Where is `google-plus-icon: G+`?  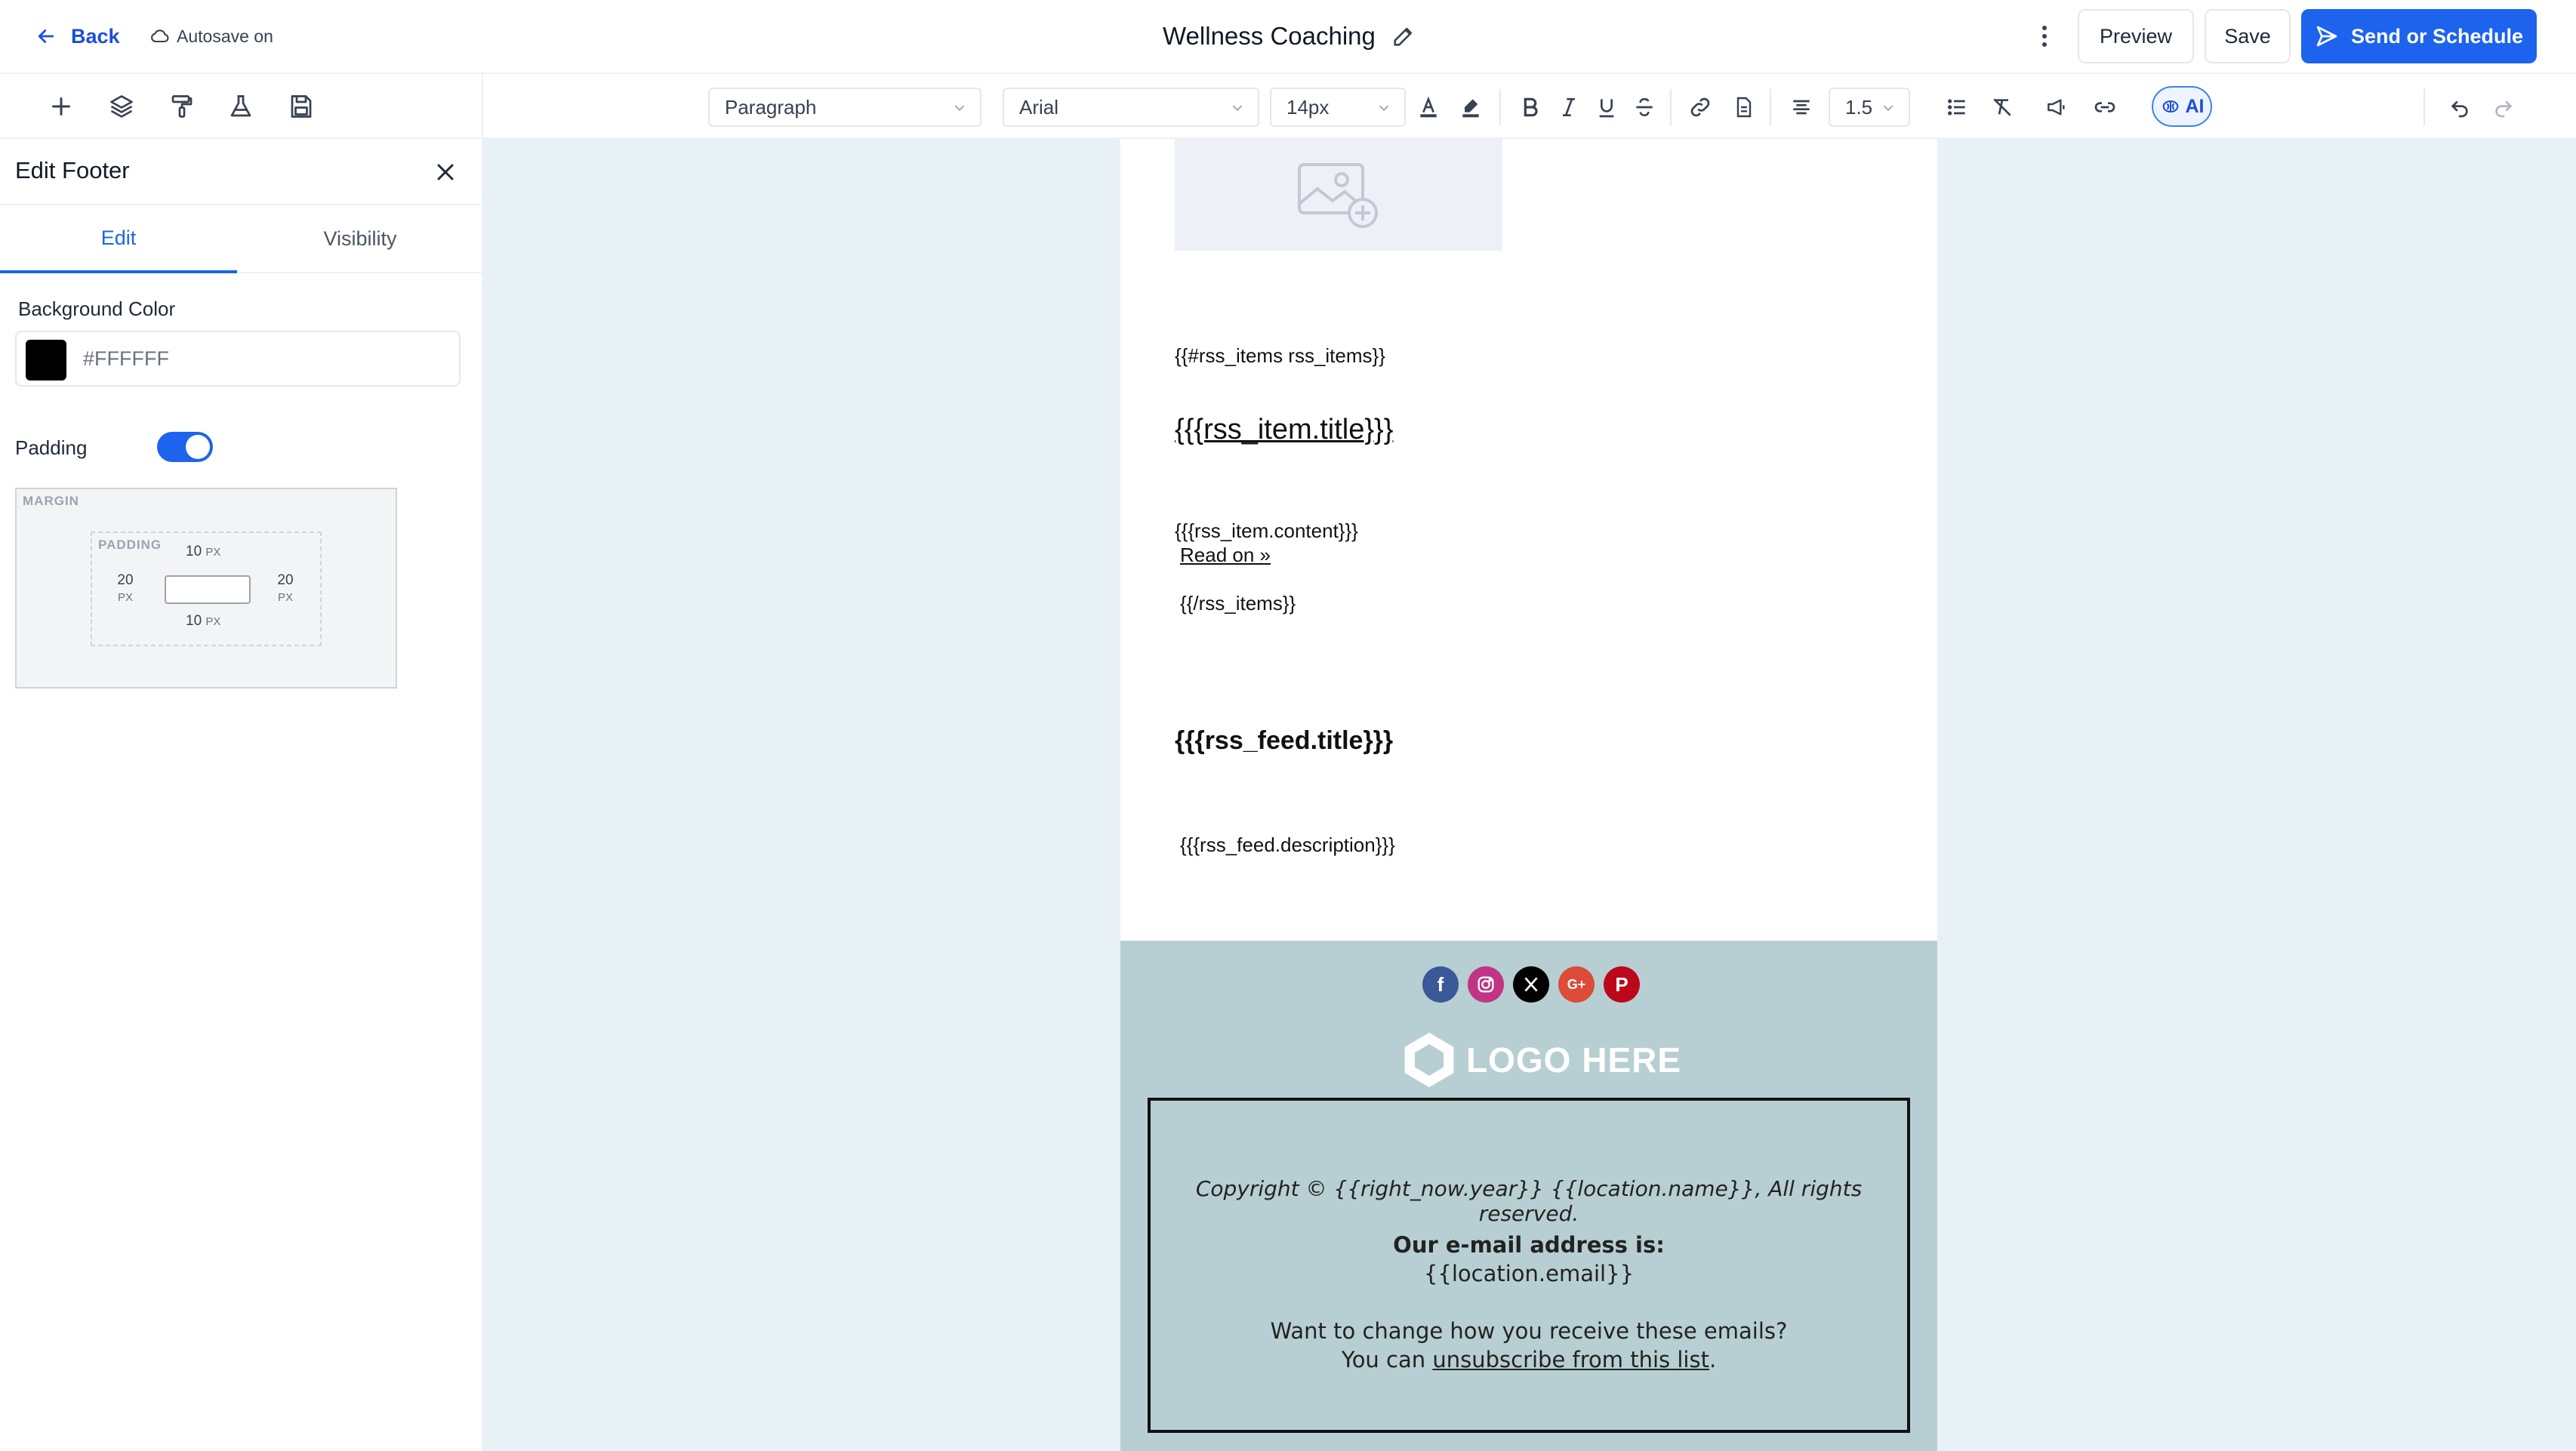 google-plus-icon: G+ is located at coordinates (1577, 985).